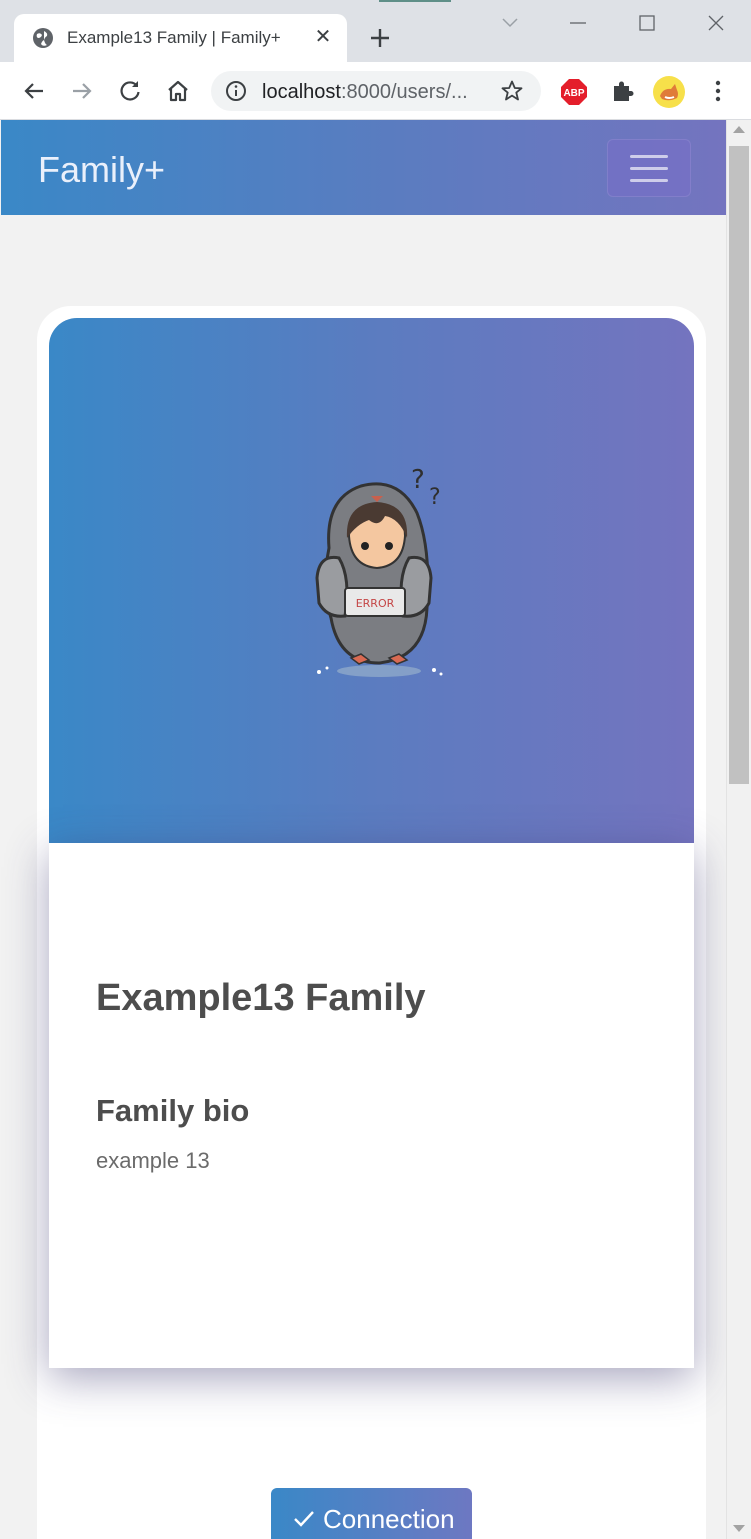 This screenshot has width=751, height=1539. I want to click on page-scrollbar, so click(738, 829).